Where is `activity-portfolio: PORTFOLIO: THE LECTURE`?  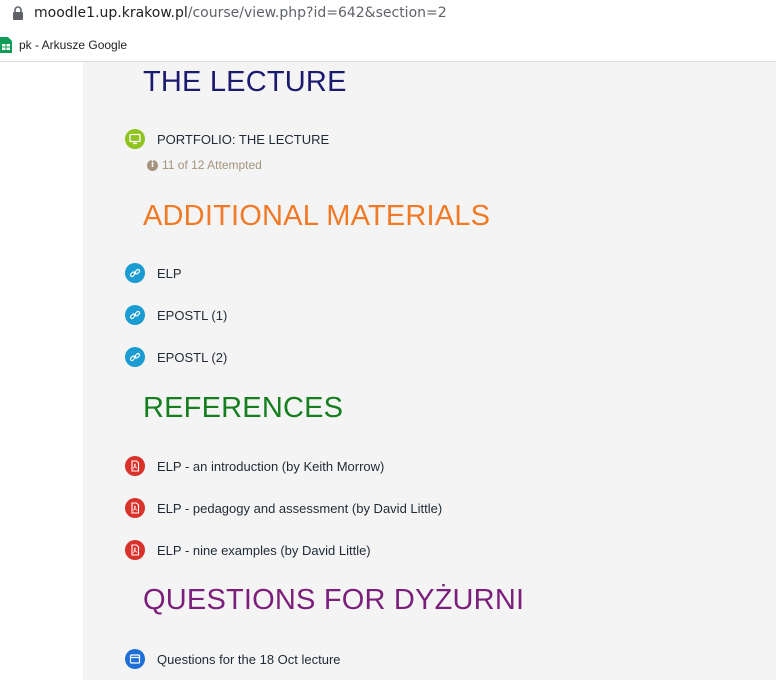 activity-portfolio: PORTFOLIO: THE LECTURE is located at coordinates (227, 139).